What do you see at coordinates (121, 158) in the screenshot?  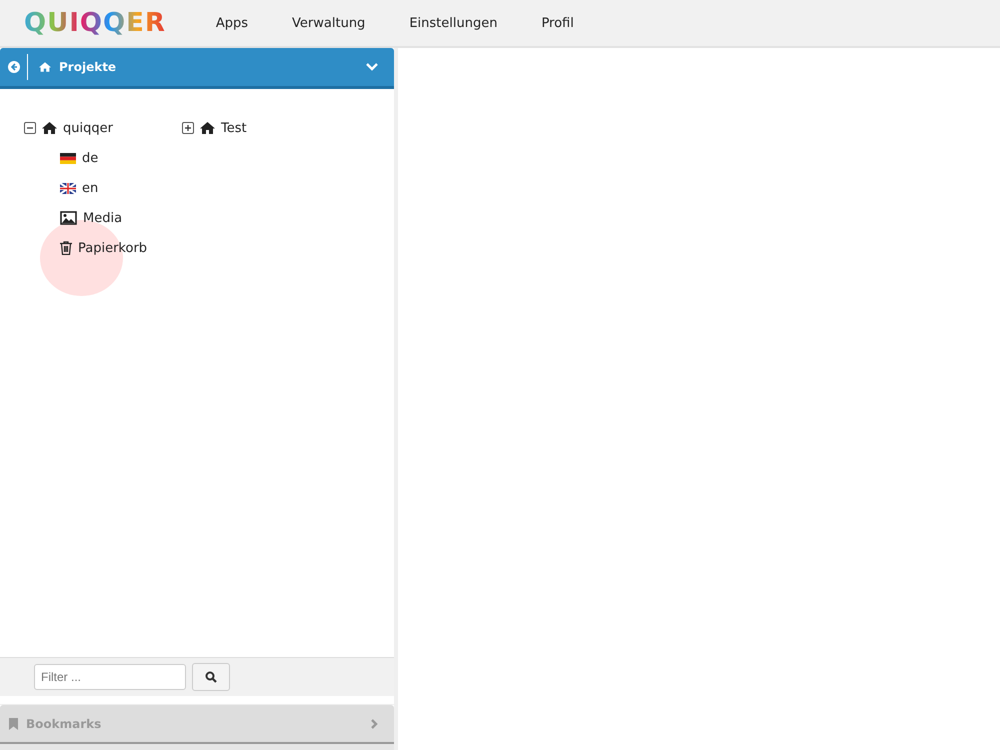 I see `tree-item: de` at bounding box center [121, 158].